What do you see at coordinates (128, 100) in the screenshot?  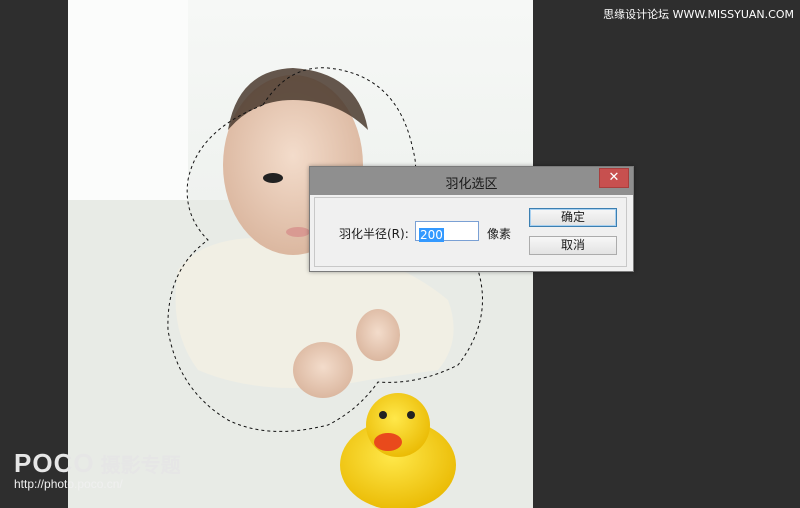 I see `window-light` at bounding box center [128, 100].